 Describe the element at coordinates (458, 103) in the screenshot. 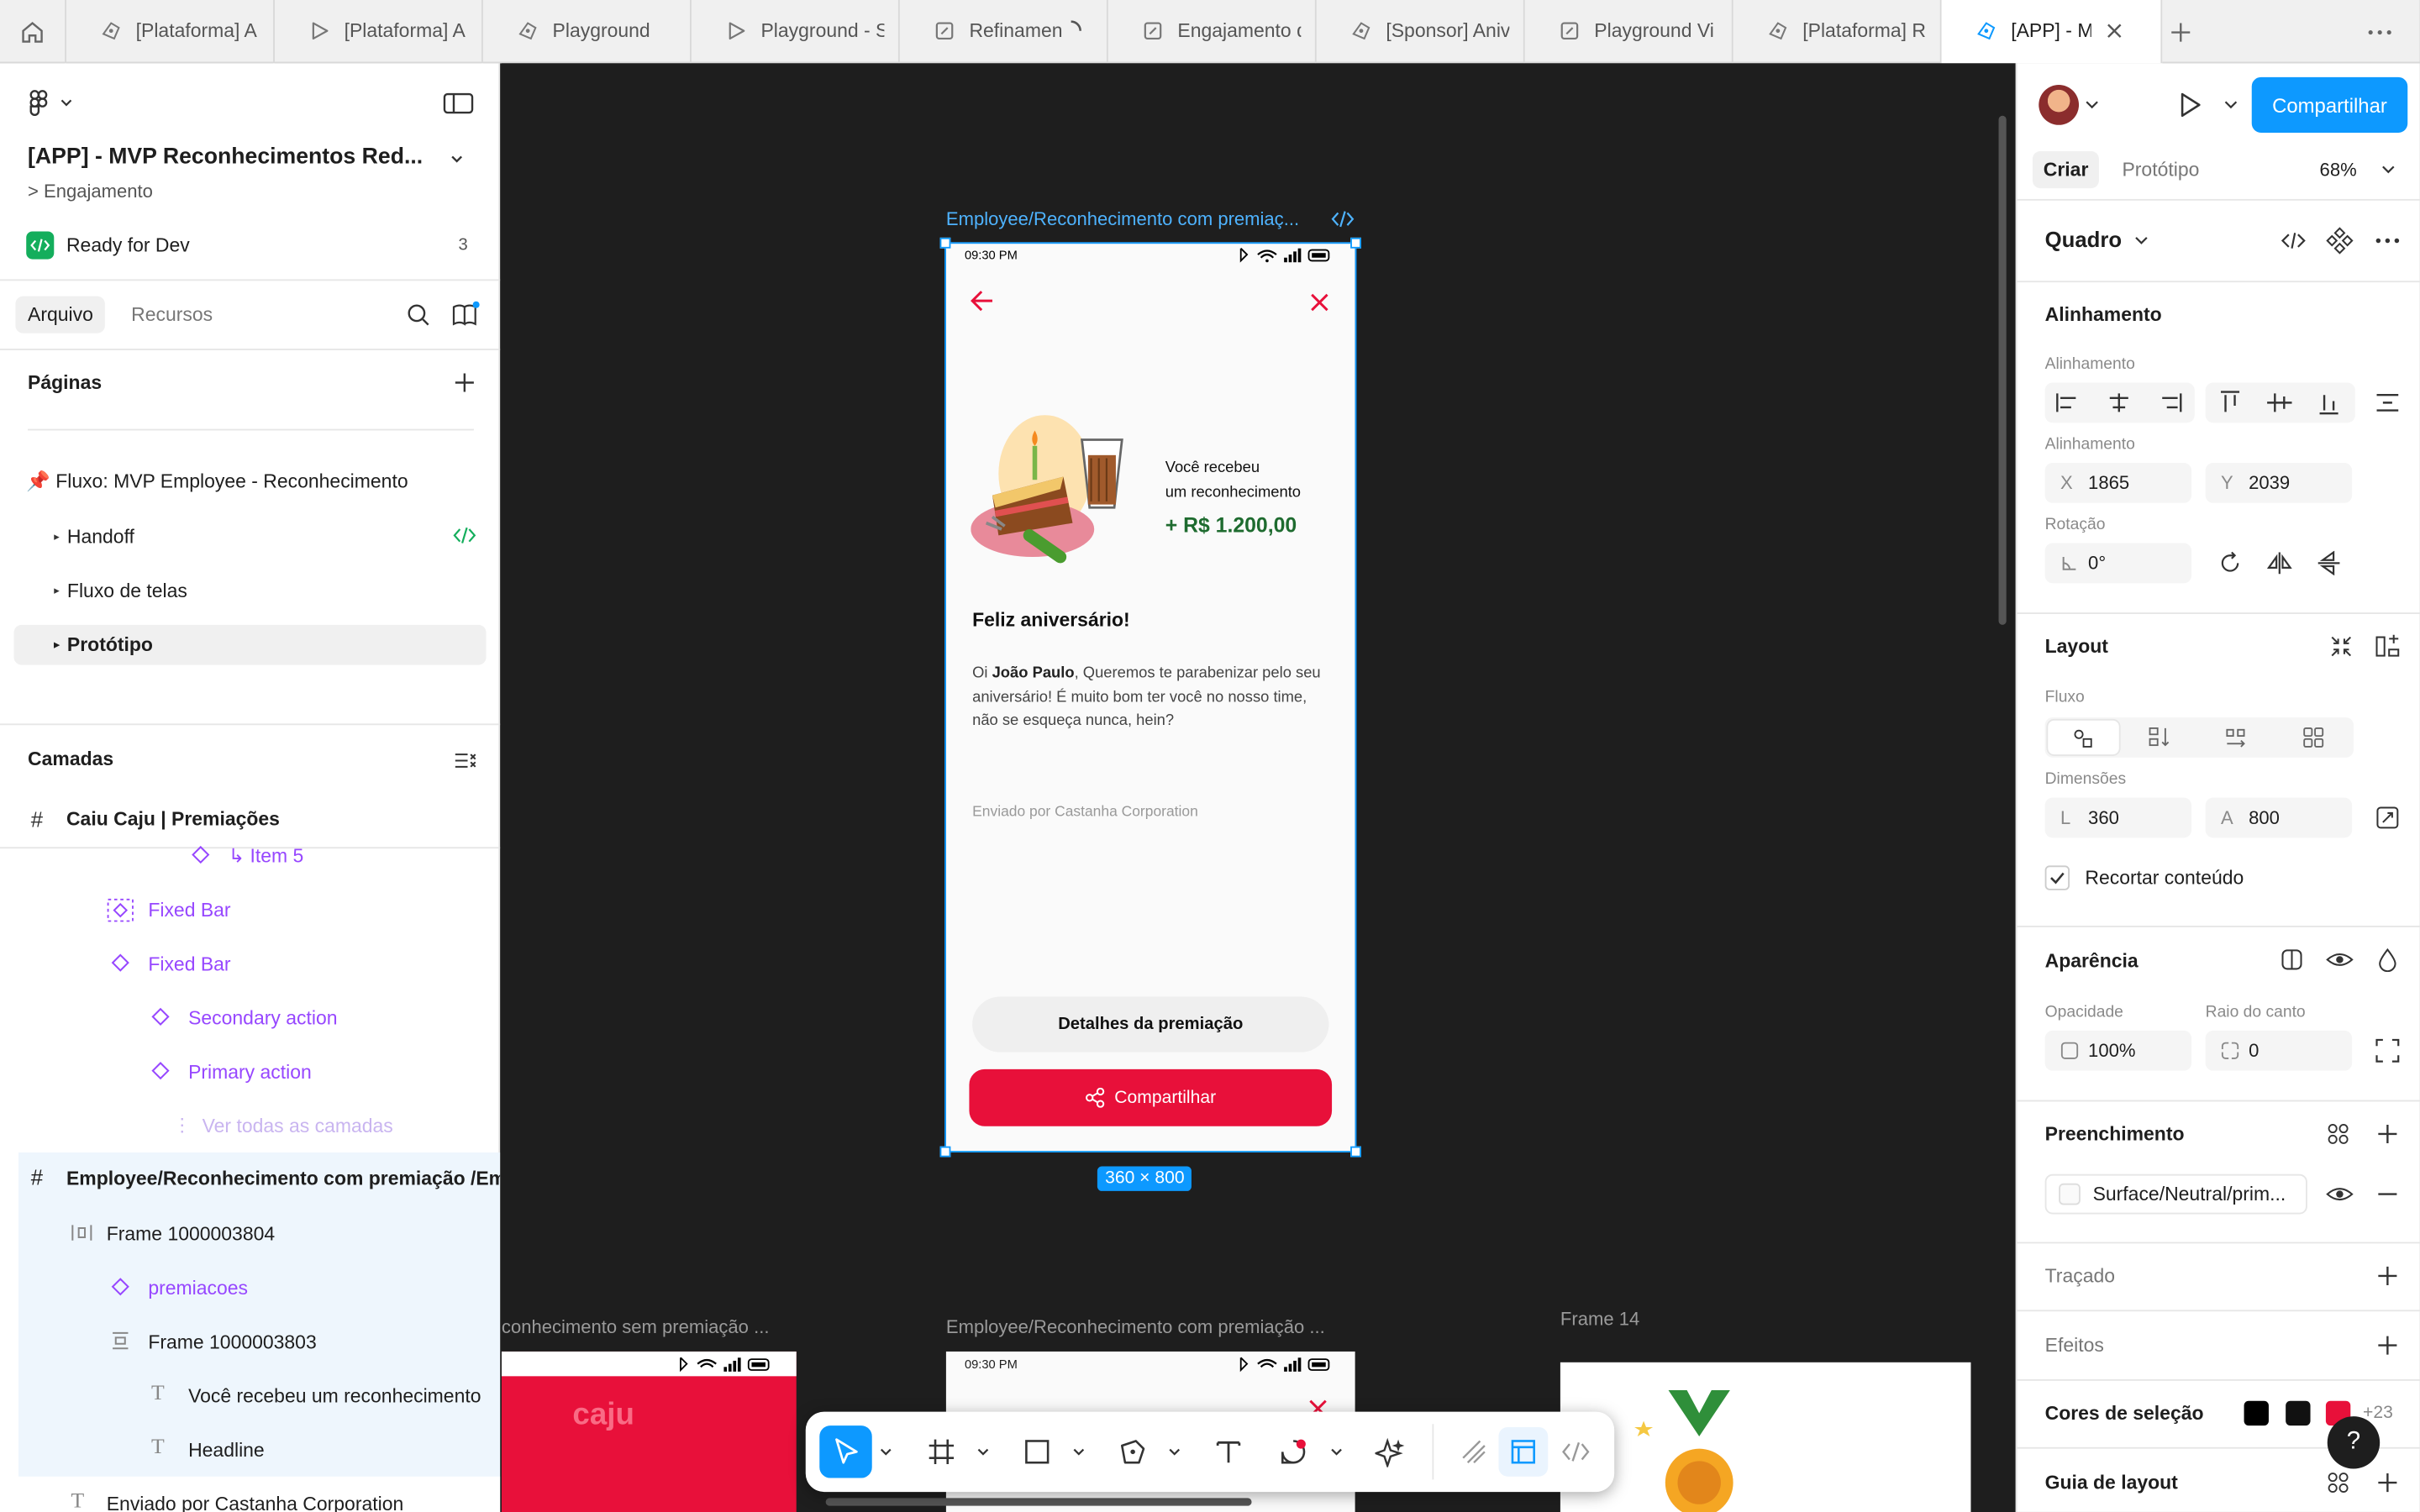

I see `sidebar-toggle-icon` at that location.